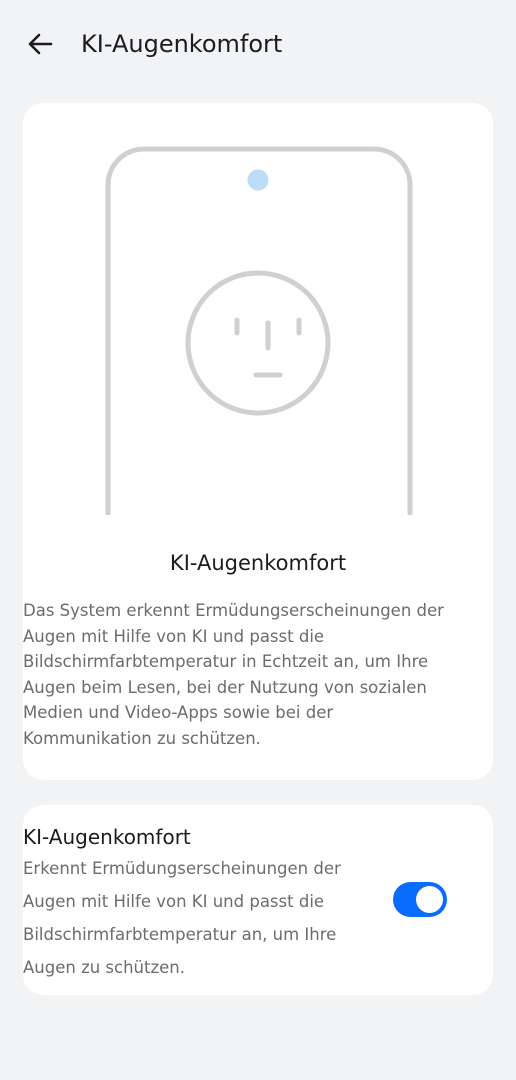 Image resolution: width=516 pixels, height=1080 pixels. I want to click on face-outline, so click(258, 343).